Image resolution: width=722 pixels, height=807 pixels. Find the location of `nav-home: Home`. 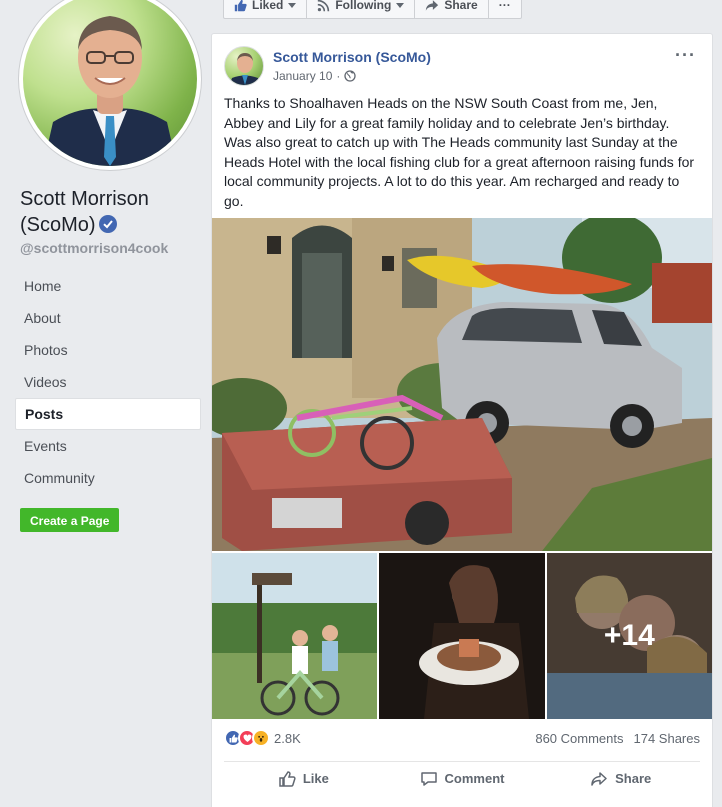

nav-home: Home is located at coordinates (108, 286).